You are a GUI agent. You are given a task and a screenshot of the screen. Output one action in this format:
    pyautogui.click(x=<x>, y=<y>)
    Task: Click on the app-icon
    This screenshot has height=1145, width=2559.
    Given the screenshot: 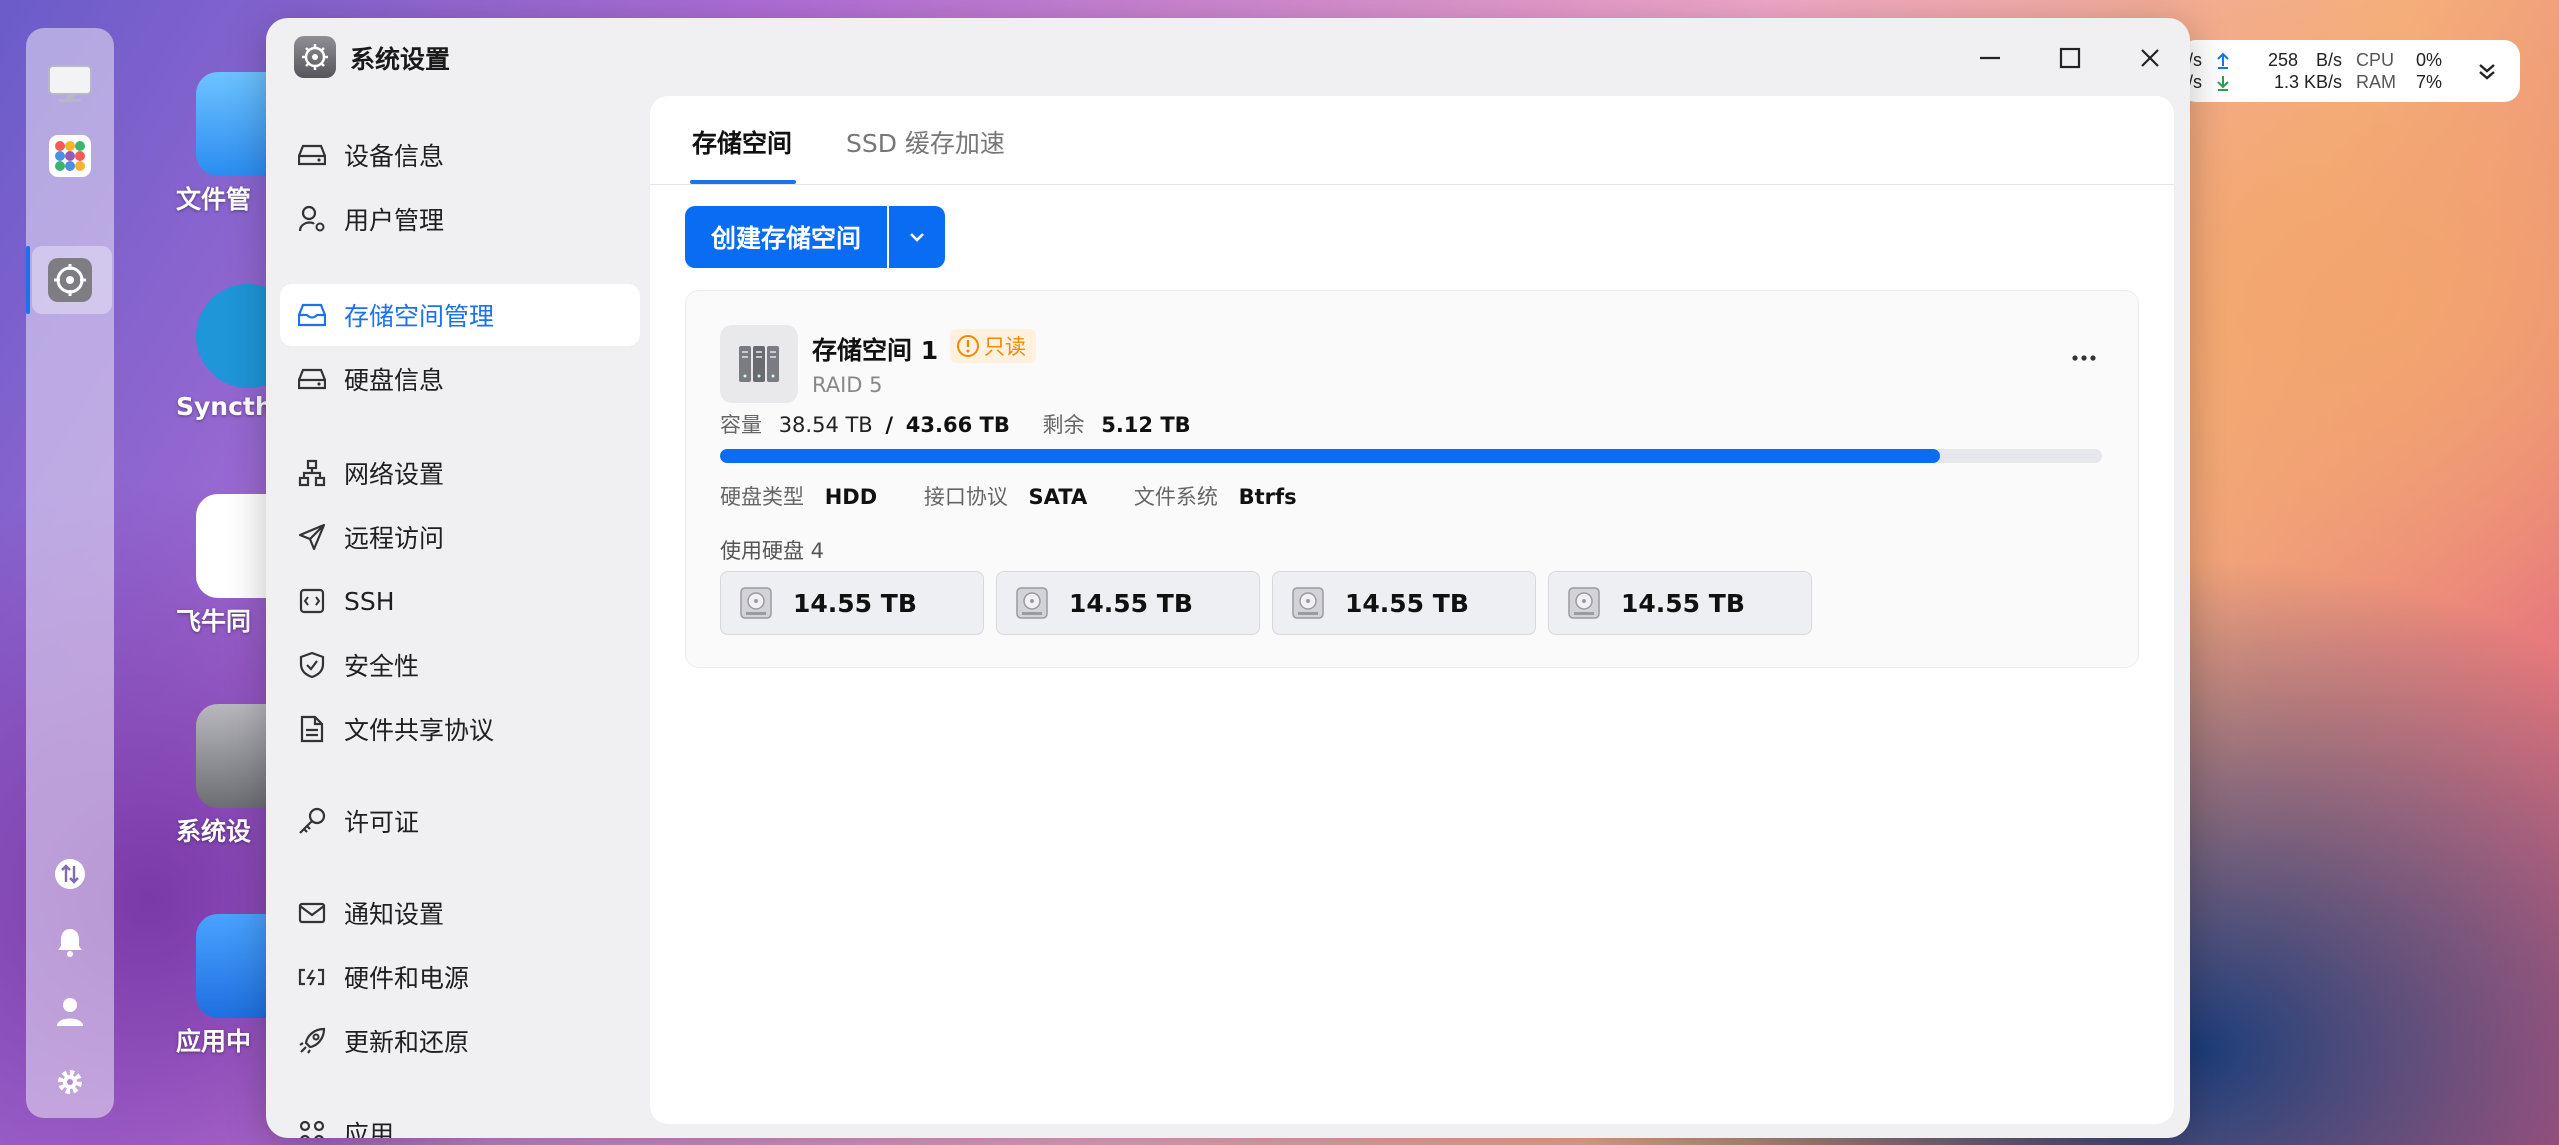 What is the action you would take?
    pyautogui.click(x=315, y=57)
    